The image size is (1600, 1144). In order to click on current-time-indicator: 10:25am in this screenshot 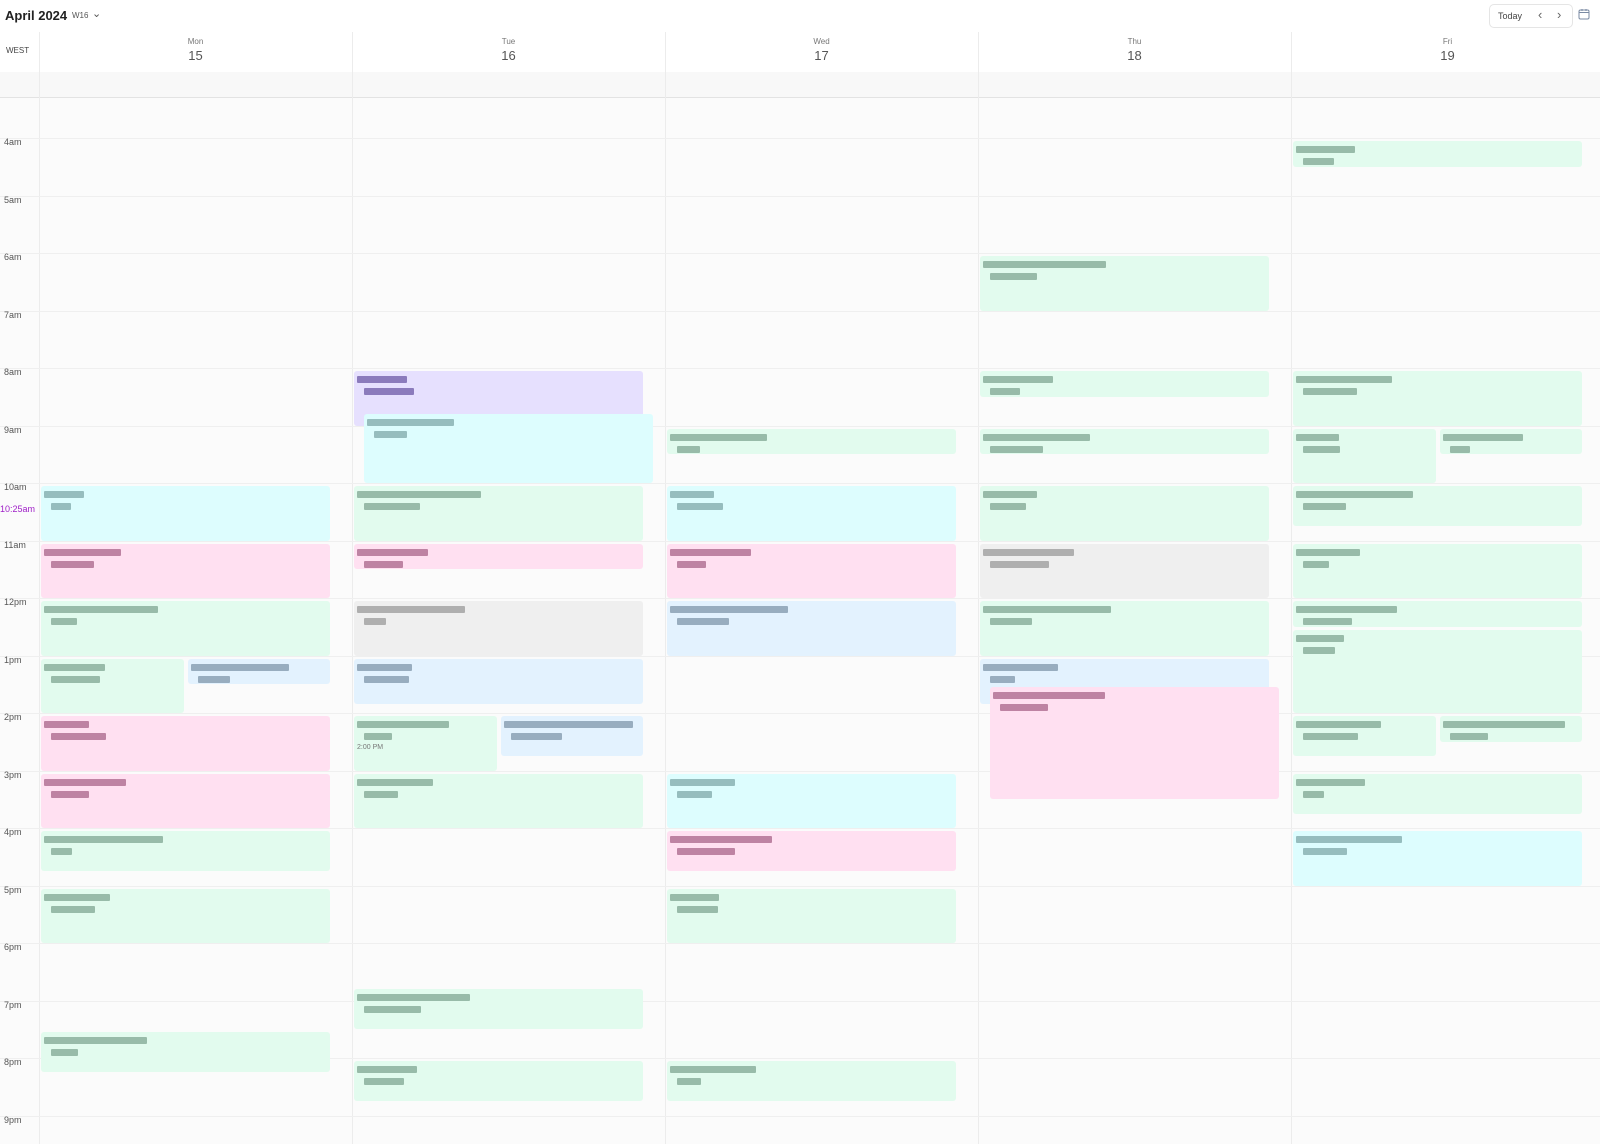, I will do `click(18, 509)`.